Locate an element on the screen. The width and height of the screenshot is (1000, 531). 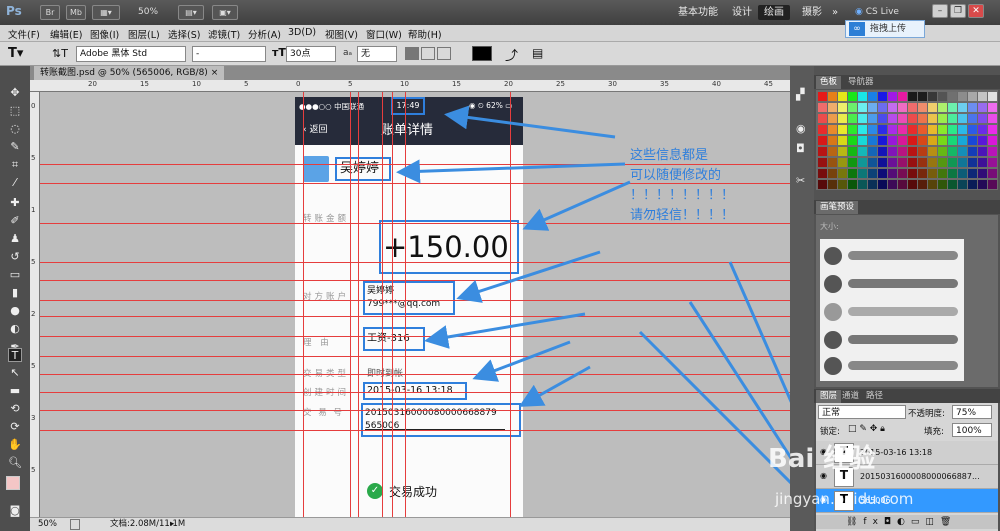
warp-text-icon: ⤴ is located at coordinates (511, 54).